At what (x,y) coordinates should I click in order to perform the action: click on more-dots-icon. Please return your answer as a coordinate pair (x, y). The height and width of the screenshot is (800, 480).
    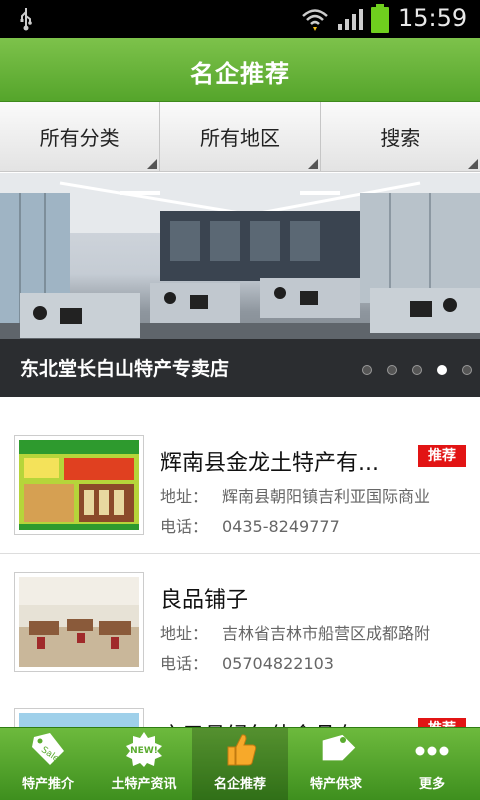
    Looking at the image, I should click on (432, 751).